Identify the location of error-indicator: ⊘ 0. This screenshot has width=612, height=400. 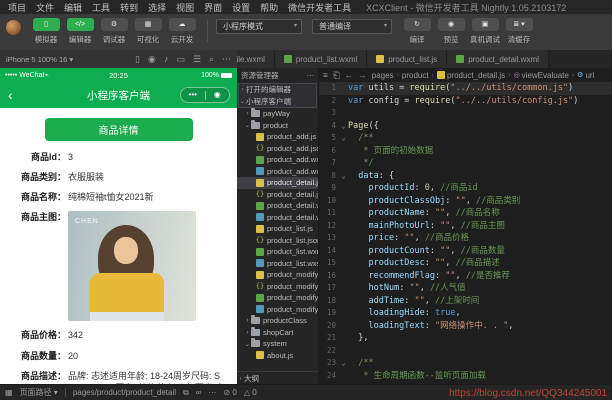
(229, 392).